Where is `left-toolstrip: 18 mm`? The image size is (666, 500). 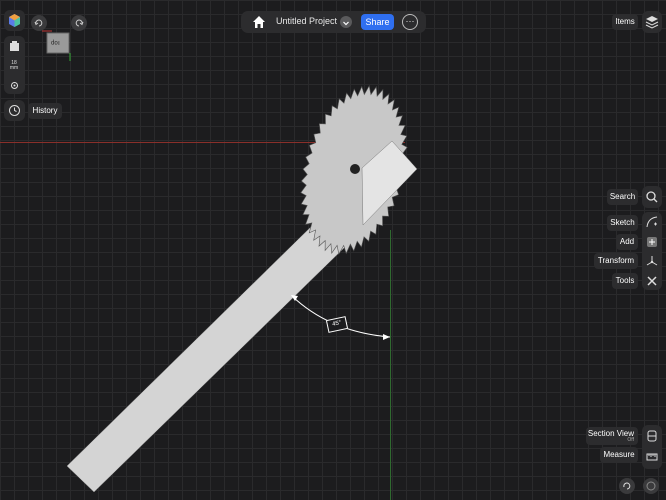
left-toolstrip: 18 mm is located at coordinates (14, 65).